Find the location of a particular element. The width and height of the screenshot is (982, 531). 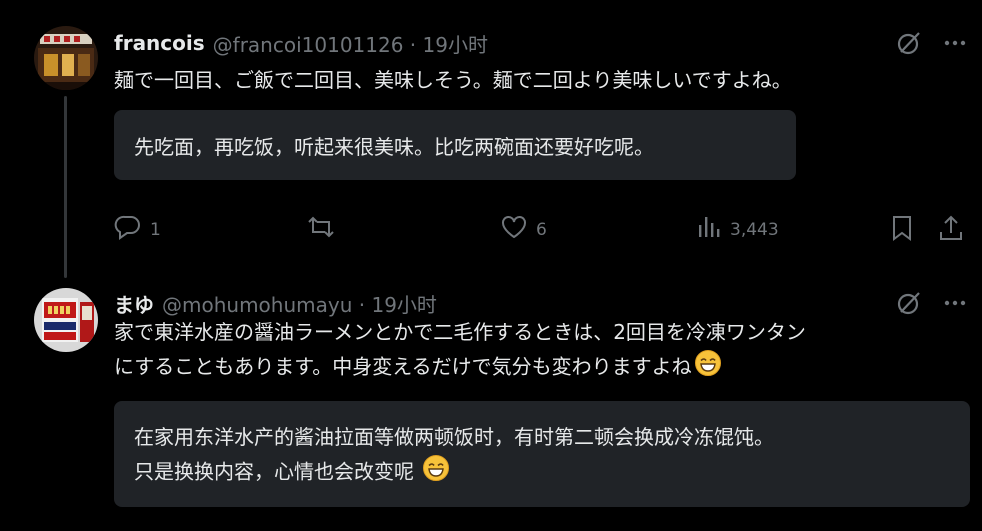

reply-icon is located at coordinates (128, 229).